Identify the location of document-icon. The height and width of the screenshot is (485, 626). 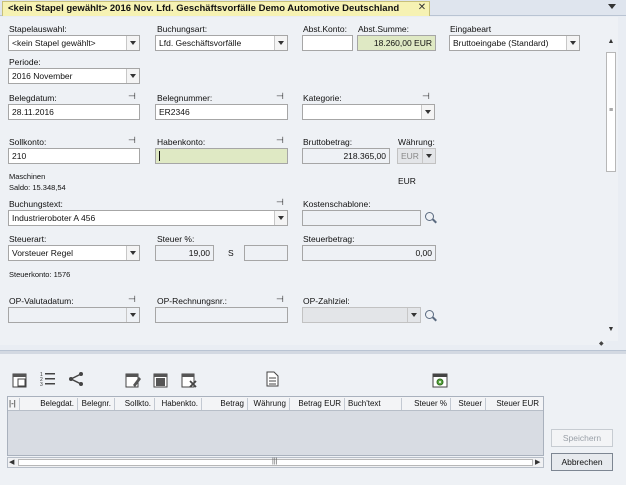
(272, 379).